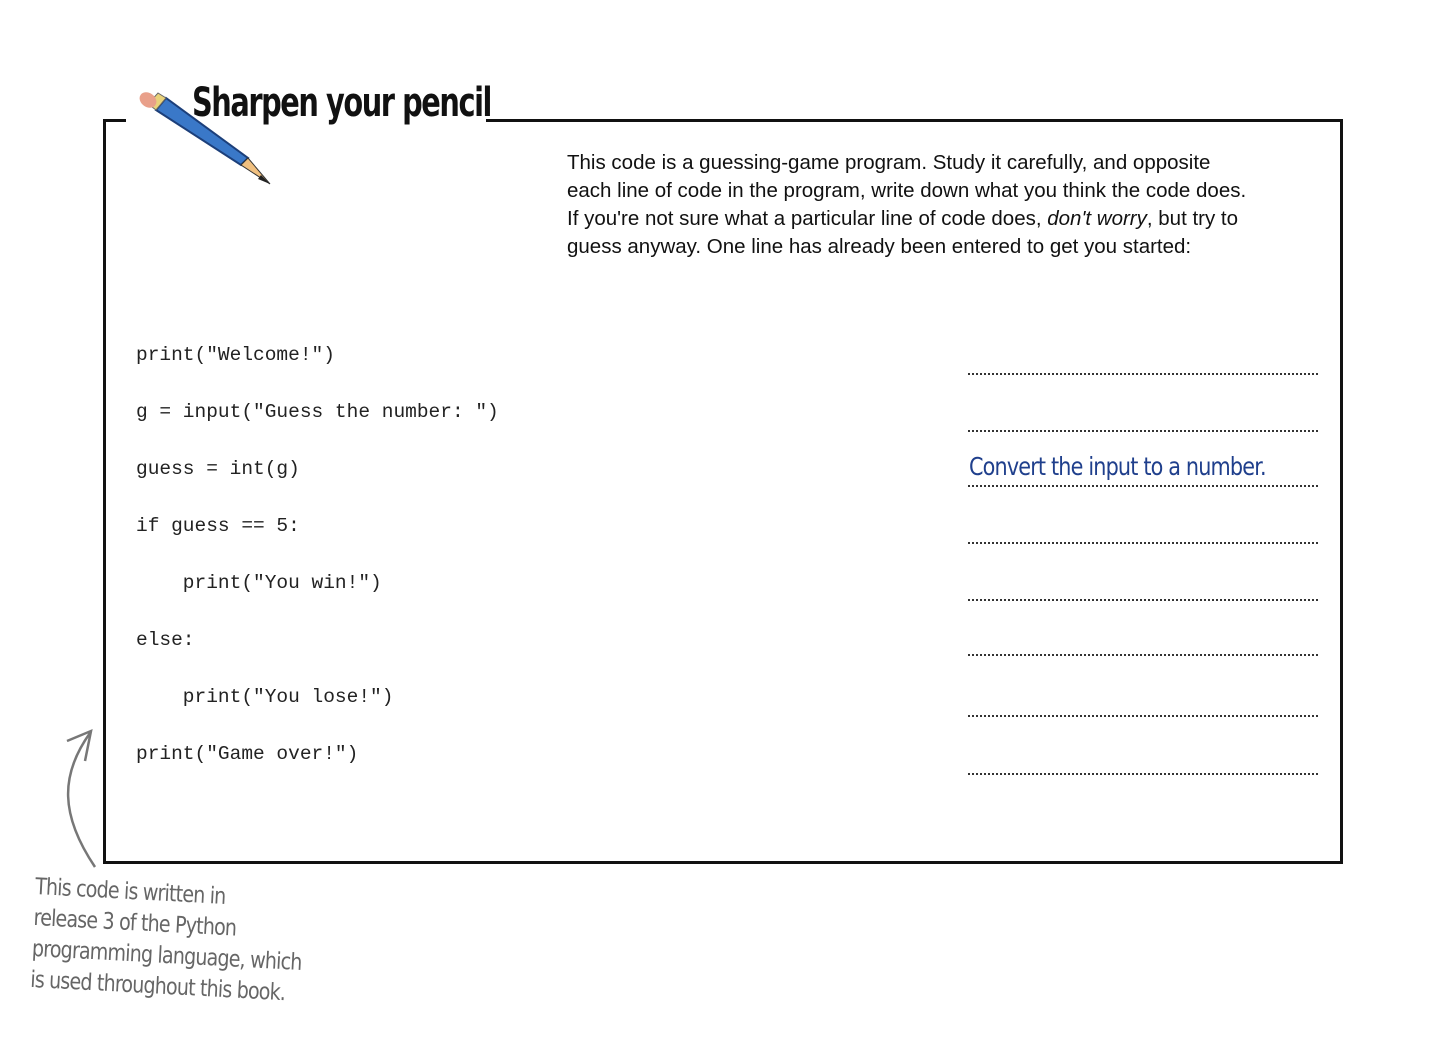  What do you see at coordinates (1097, 218) in the screenshot?
I see `instructions-emphasis: don't worry` at bounding box center [1097, 218].